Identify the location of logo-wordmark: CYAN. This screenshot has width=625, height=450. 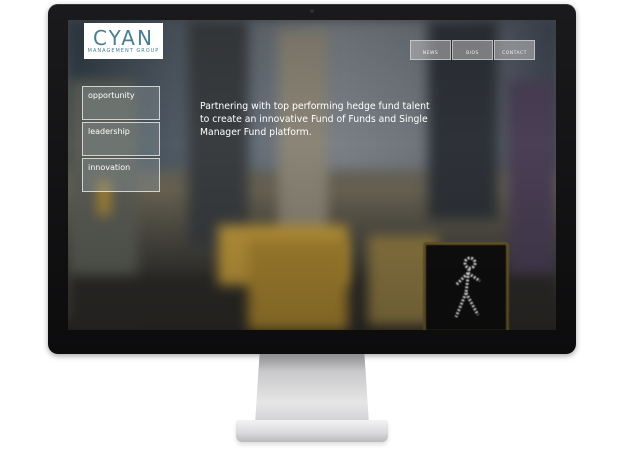
(123, 37).